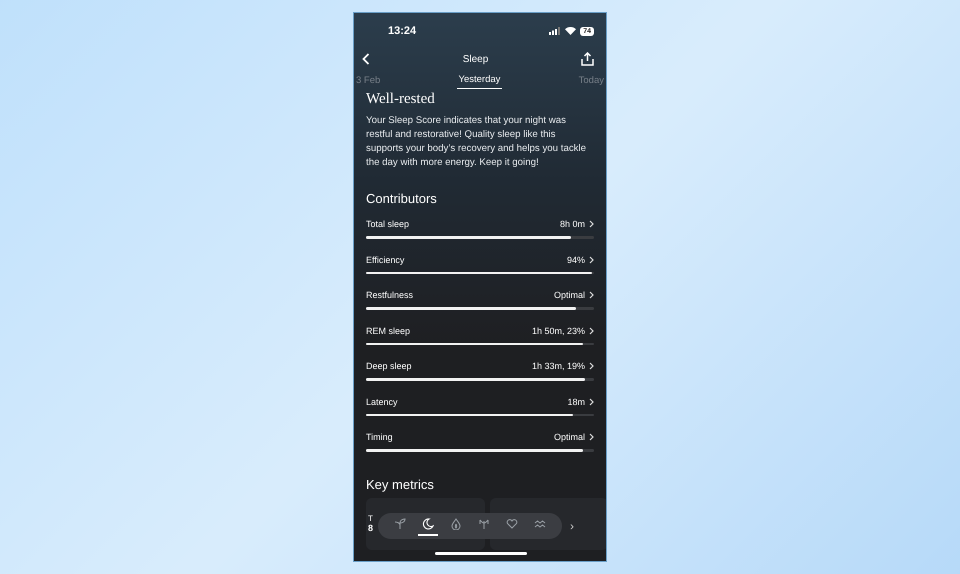 The height and width of the screenshot is (574, 960). Describe the element at coordinates (389, 366) in the screenshot. I see `contributor-name: Deep sleep` at that location.